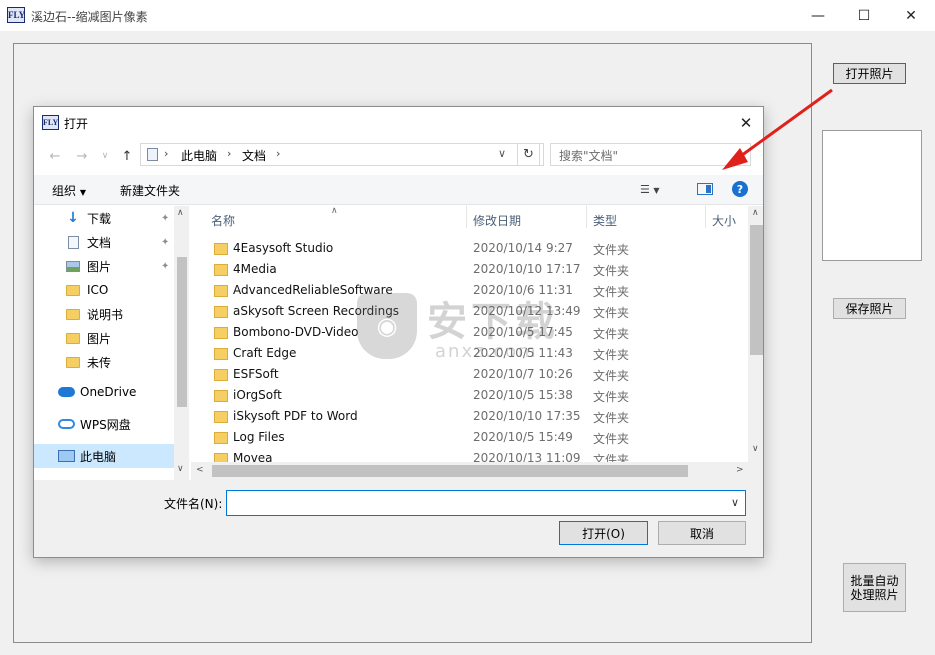 Image resolution: width=935 pixels, height=655 pixels. Describe the element at coordinates (874, 587) in the screenshot. I see `batch-process-button: 批量自动处理照片` at that location.